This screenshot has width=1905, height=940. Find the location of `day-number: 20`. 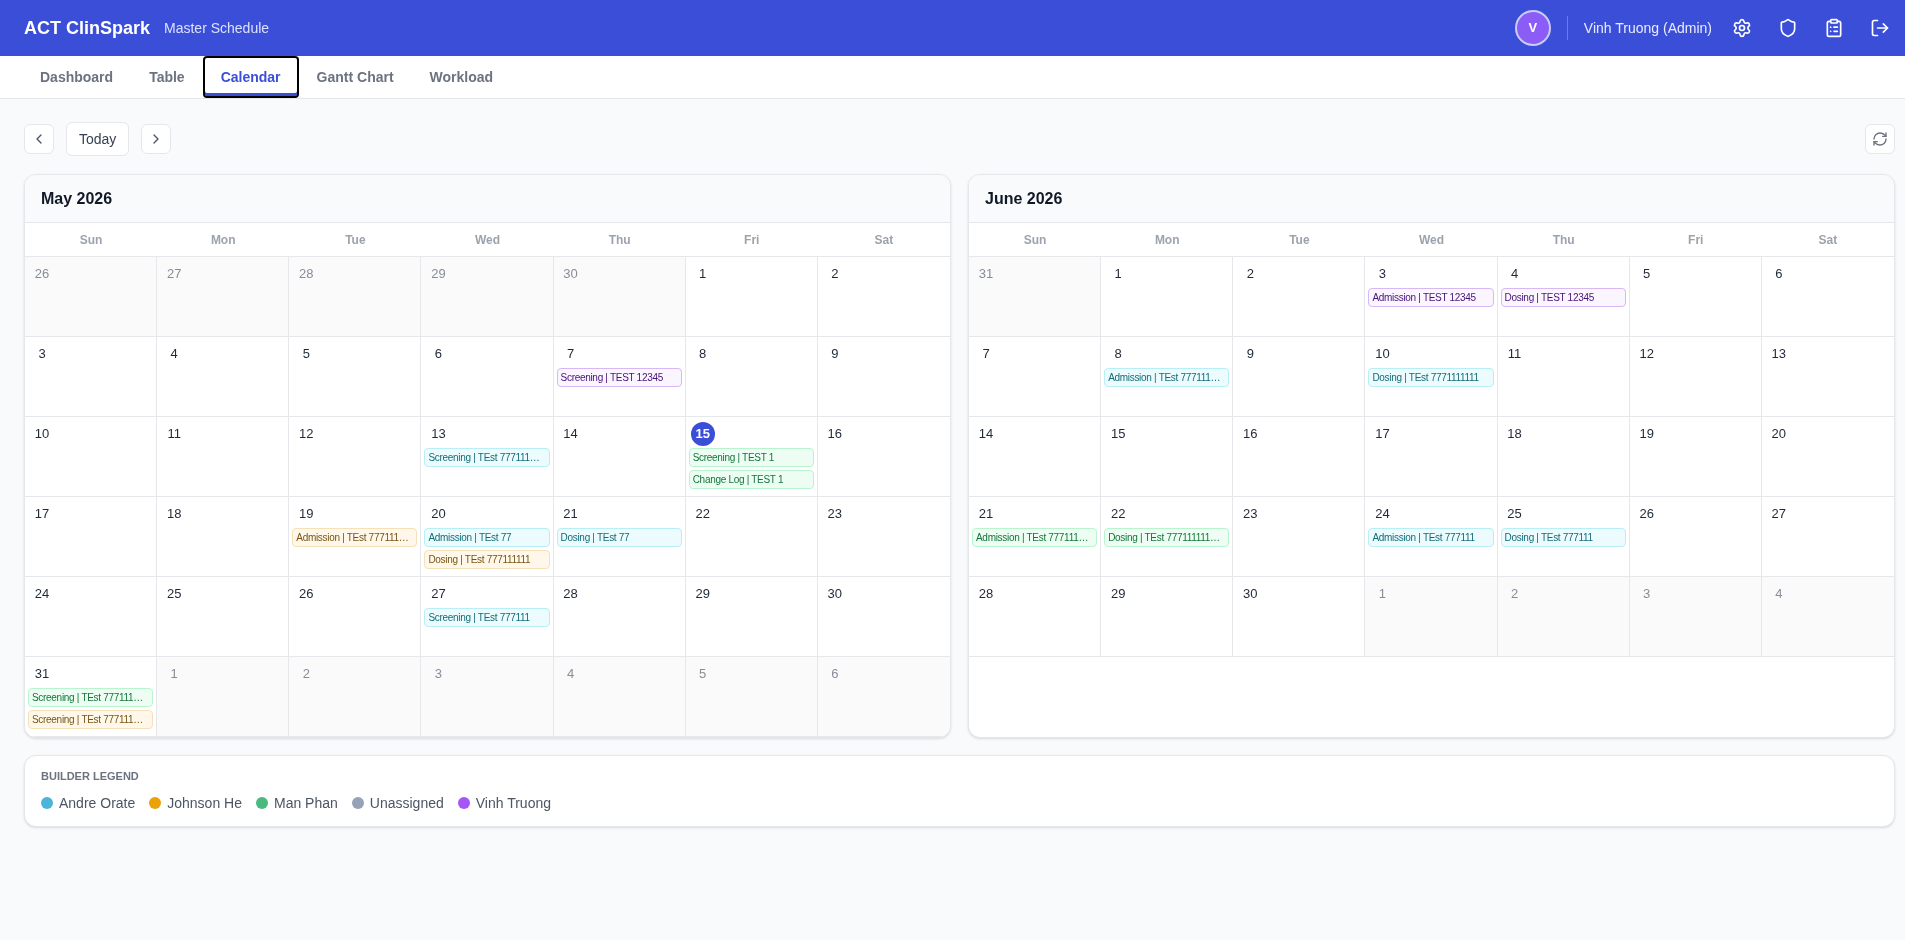

day-number: 20 is located at coordinates (1779, 434).